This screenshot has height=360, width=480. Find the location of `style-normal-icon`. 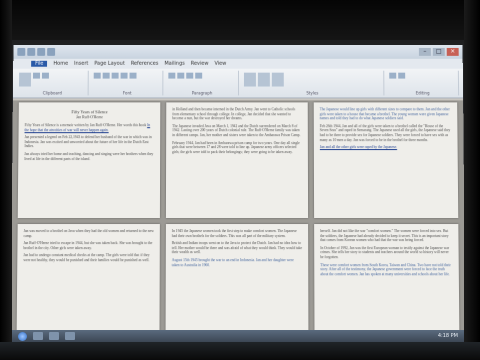

style-normal-icon is located at coordinates (249, 79).